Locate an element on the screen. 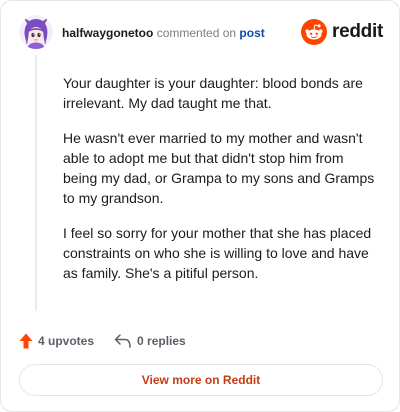 The height and width of the screenshot is (412, 400). replies-button: 0 replies is located at coordinates (150, 341).